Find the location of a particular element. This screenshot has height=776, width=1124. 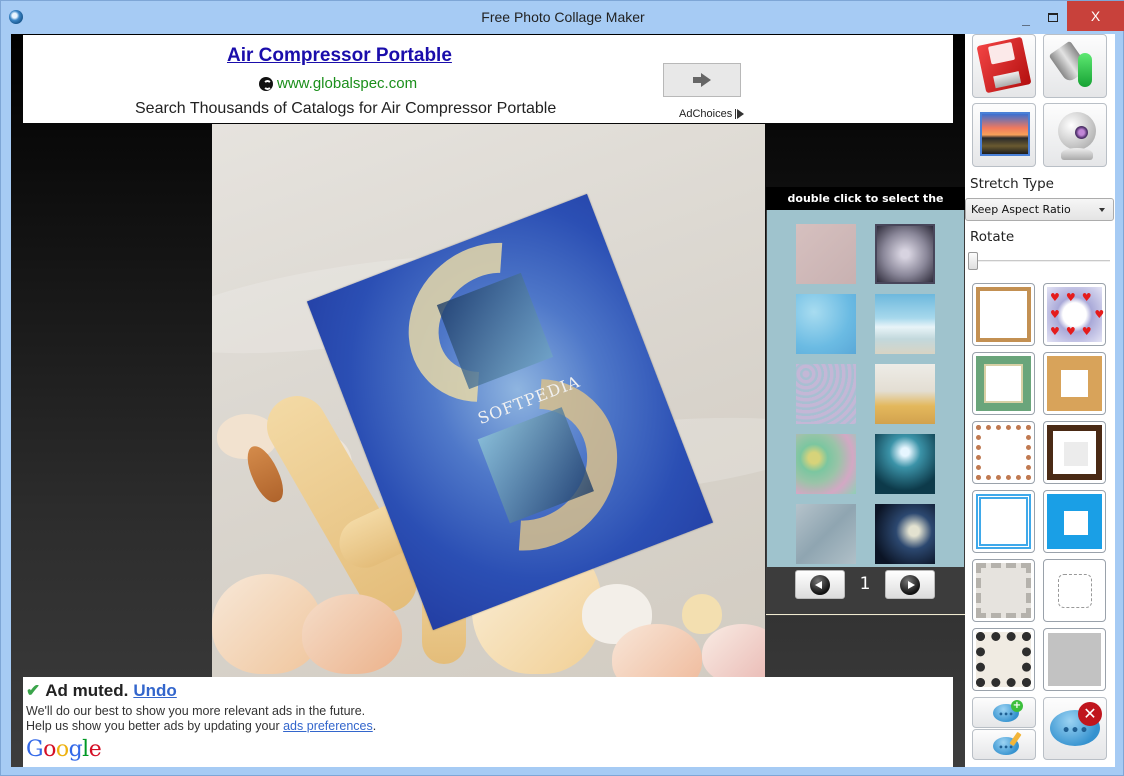

ad-url: www.globalspec.com is located at coordinates (347, 83).